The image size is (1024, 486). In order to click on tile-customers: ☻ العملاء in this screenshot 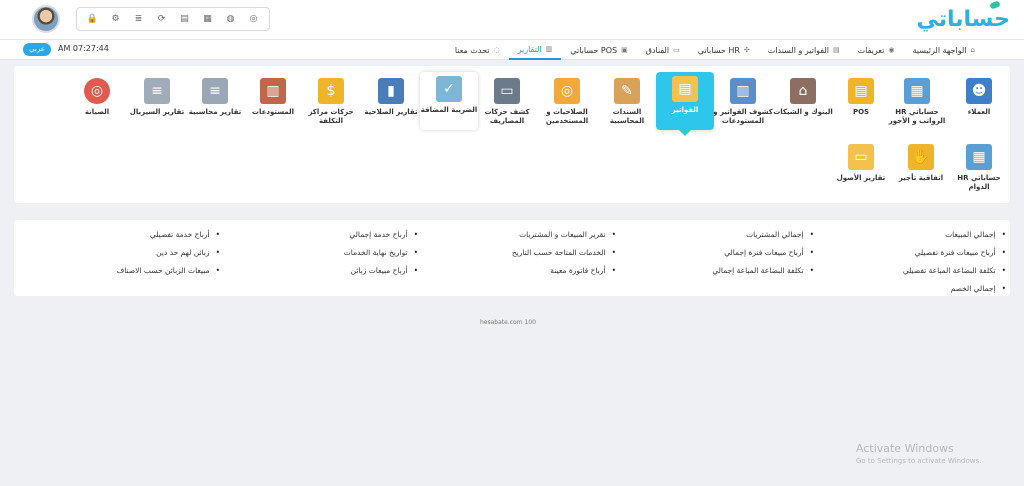, I will do `click(979, 103)`.